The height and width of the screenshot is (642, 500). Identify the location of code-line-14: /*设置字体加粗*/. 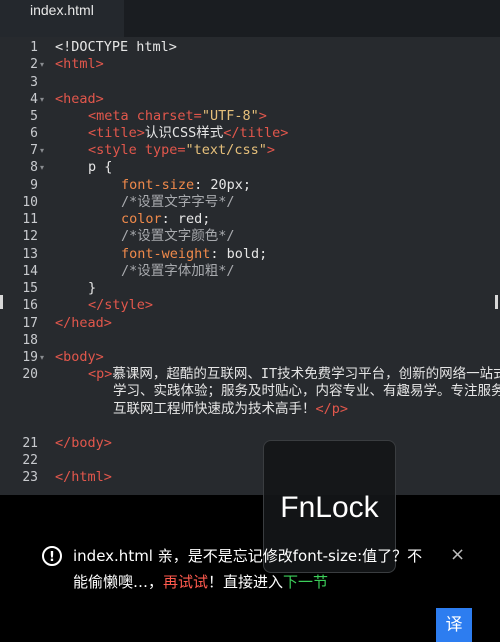
(178, 271).